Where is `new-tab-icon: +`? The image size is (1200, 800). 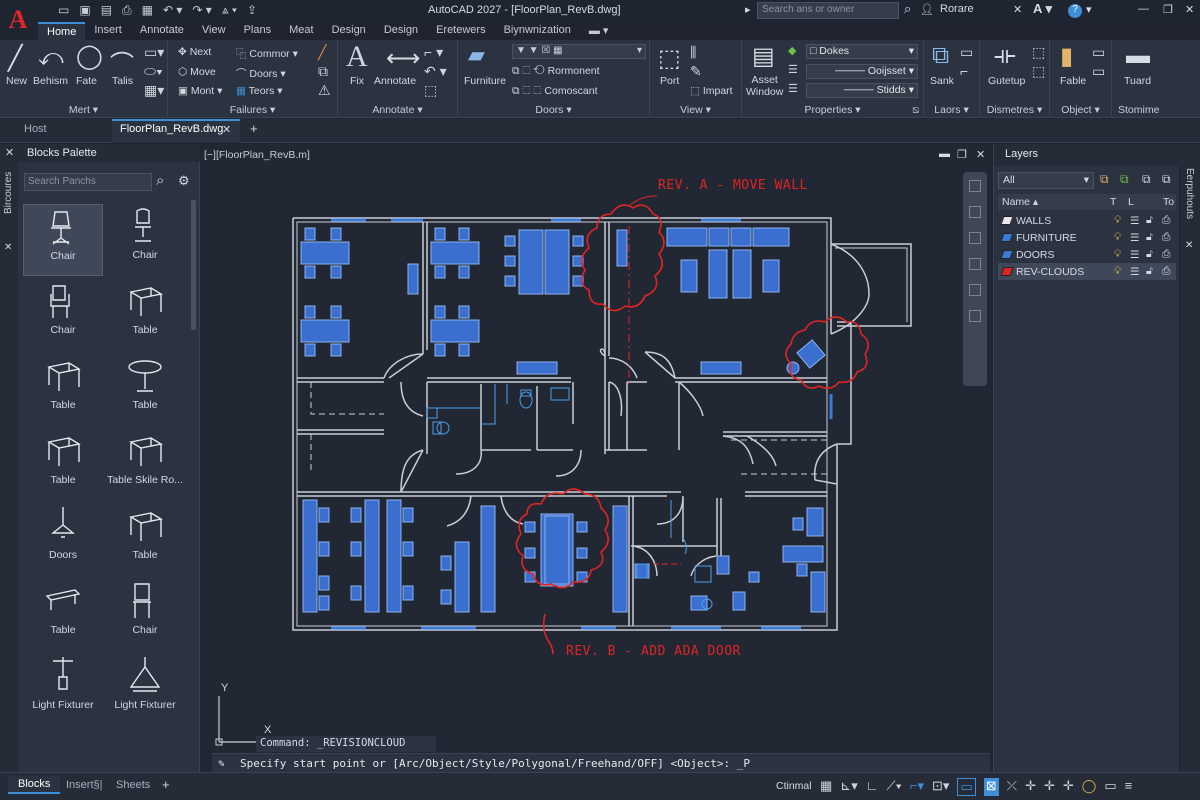 new-tab-icon: + is located at coordinates (254, 128).